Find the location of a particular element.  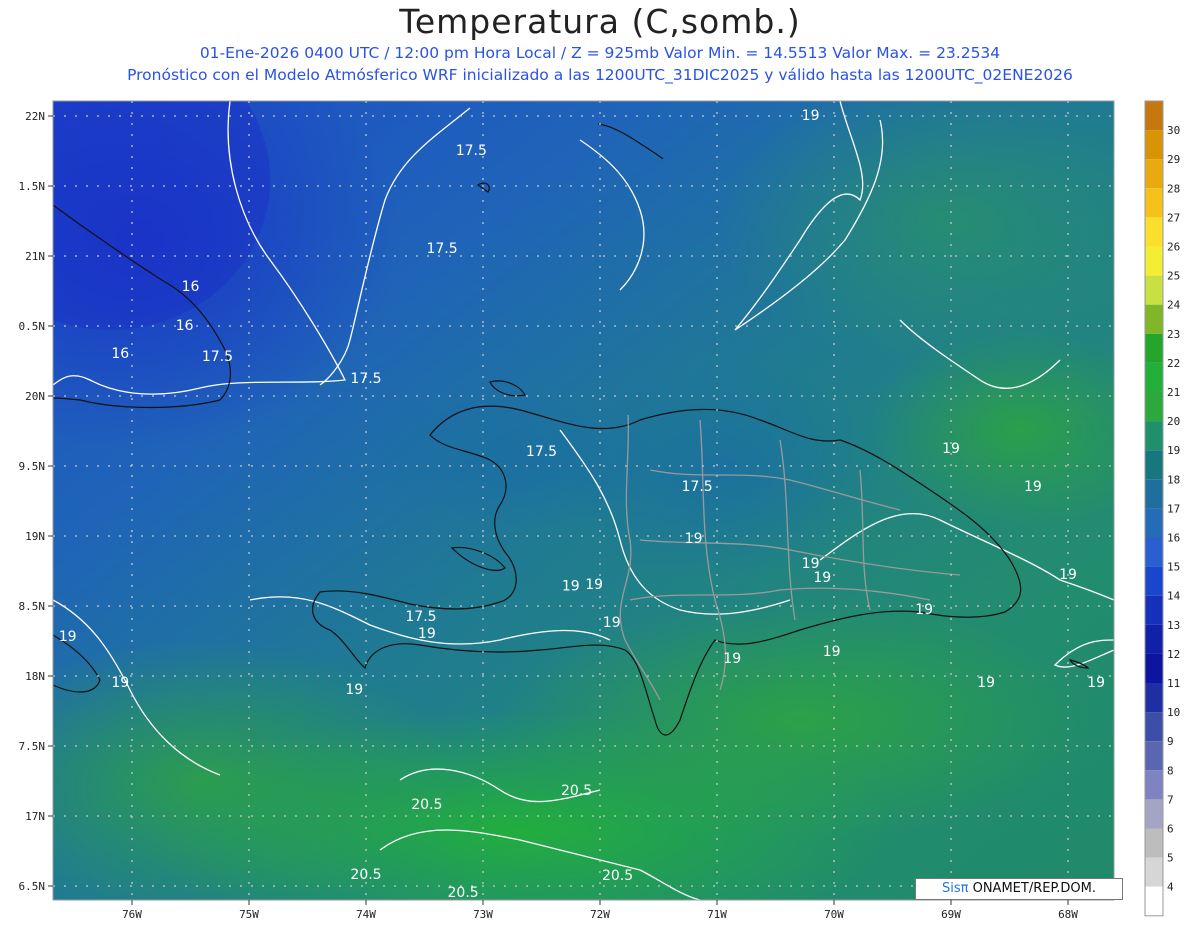

colorbar-tick-label: 15 is located at coordinates (1173, 567).